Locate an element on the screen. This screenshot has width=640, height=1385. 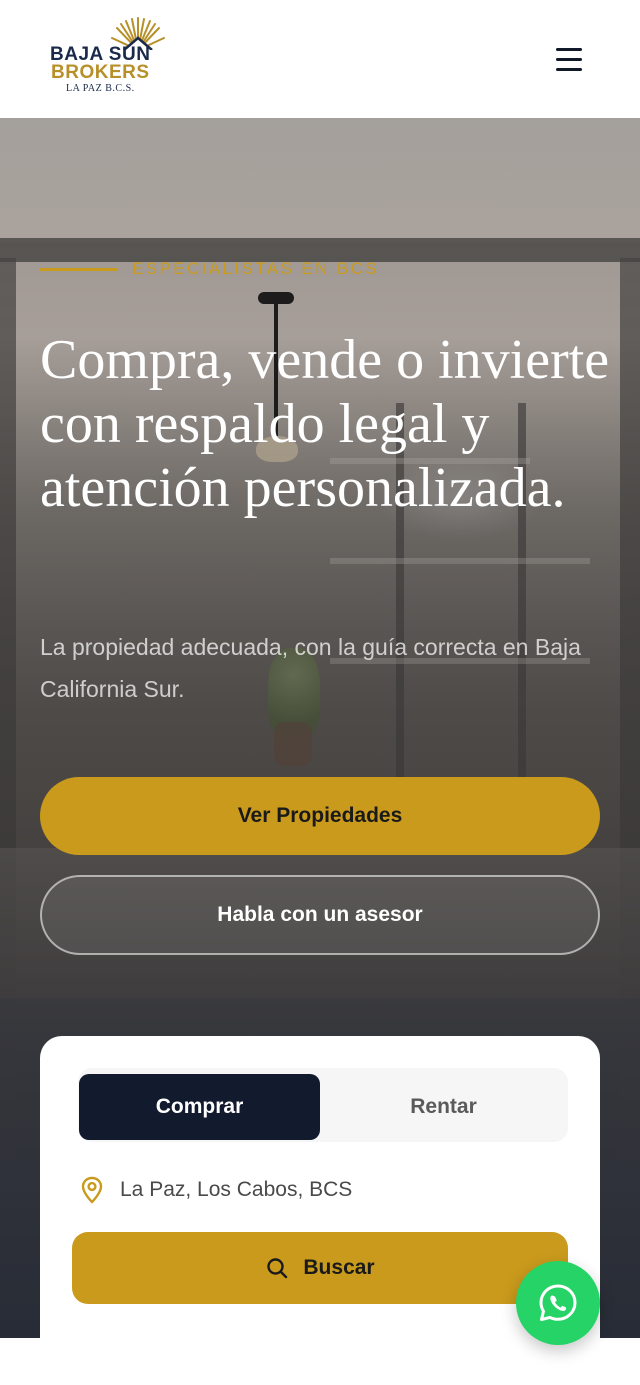
view-properties-button: Ver Propiedades is located at coordinates (320, 816).